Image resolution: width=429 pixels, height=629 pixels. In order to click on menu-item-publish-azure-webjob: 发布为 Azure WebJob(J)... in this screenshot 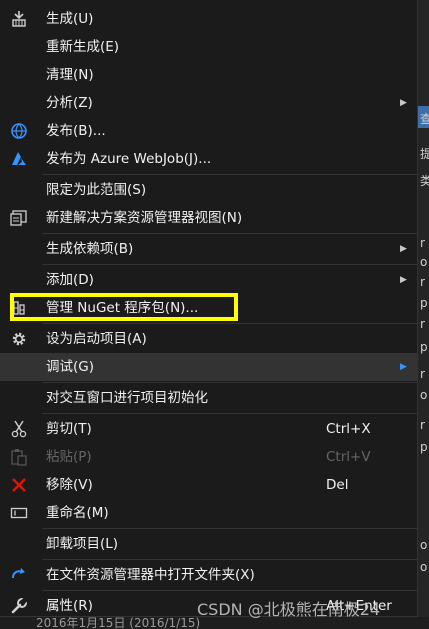, I will do `click(209, 159)`.